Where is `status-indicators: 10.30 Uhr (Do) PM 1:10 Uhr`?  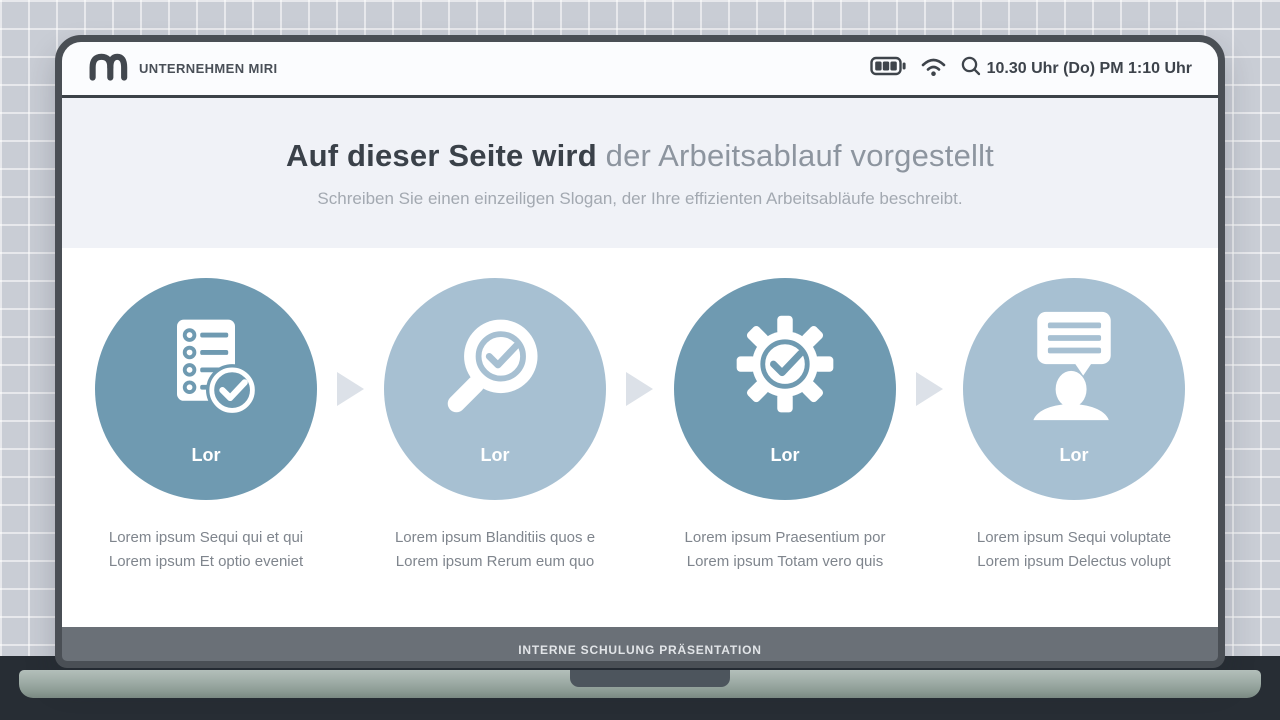 status-indicators: 10.30 Uhr (Do) PM 1:10 Uhr is located at coordinates (1030, 68).